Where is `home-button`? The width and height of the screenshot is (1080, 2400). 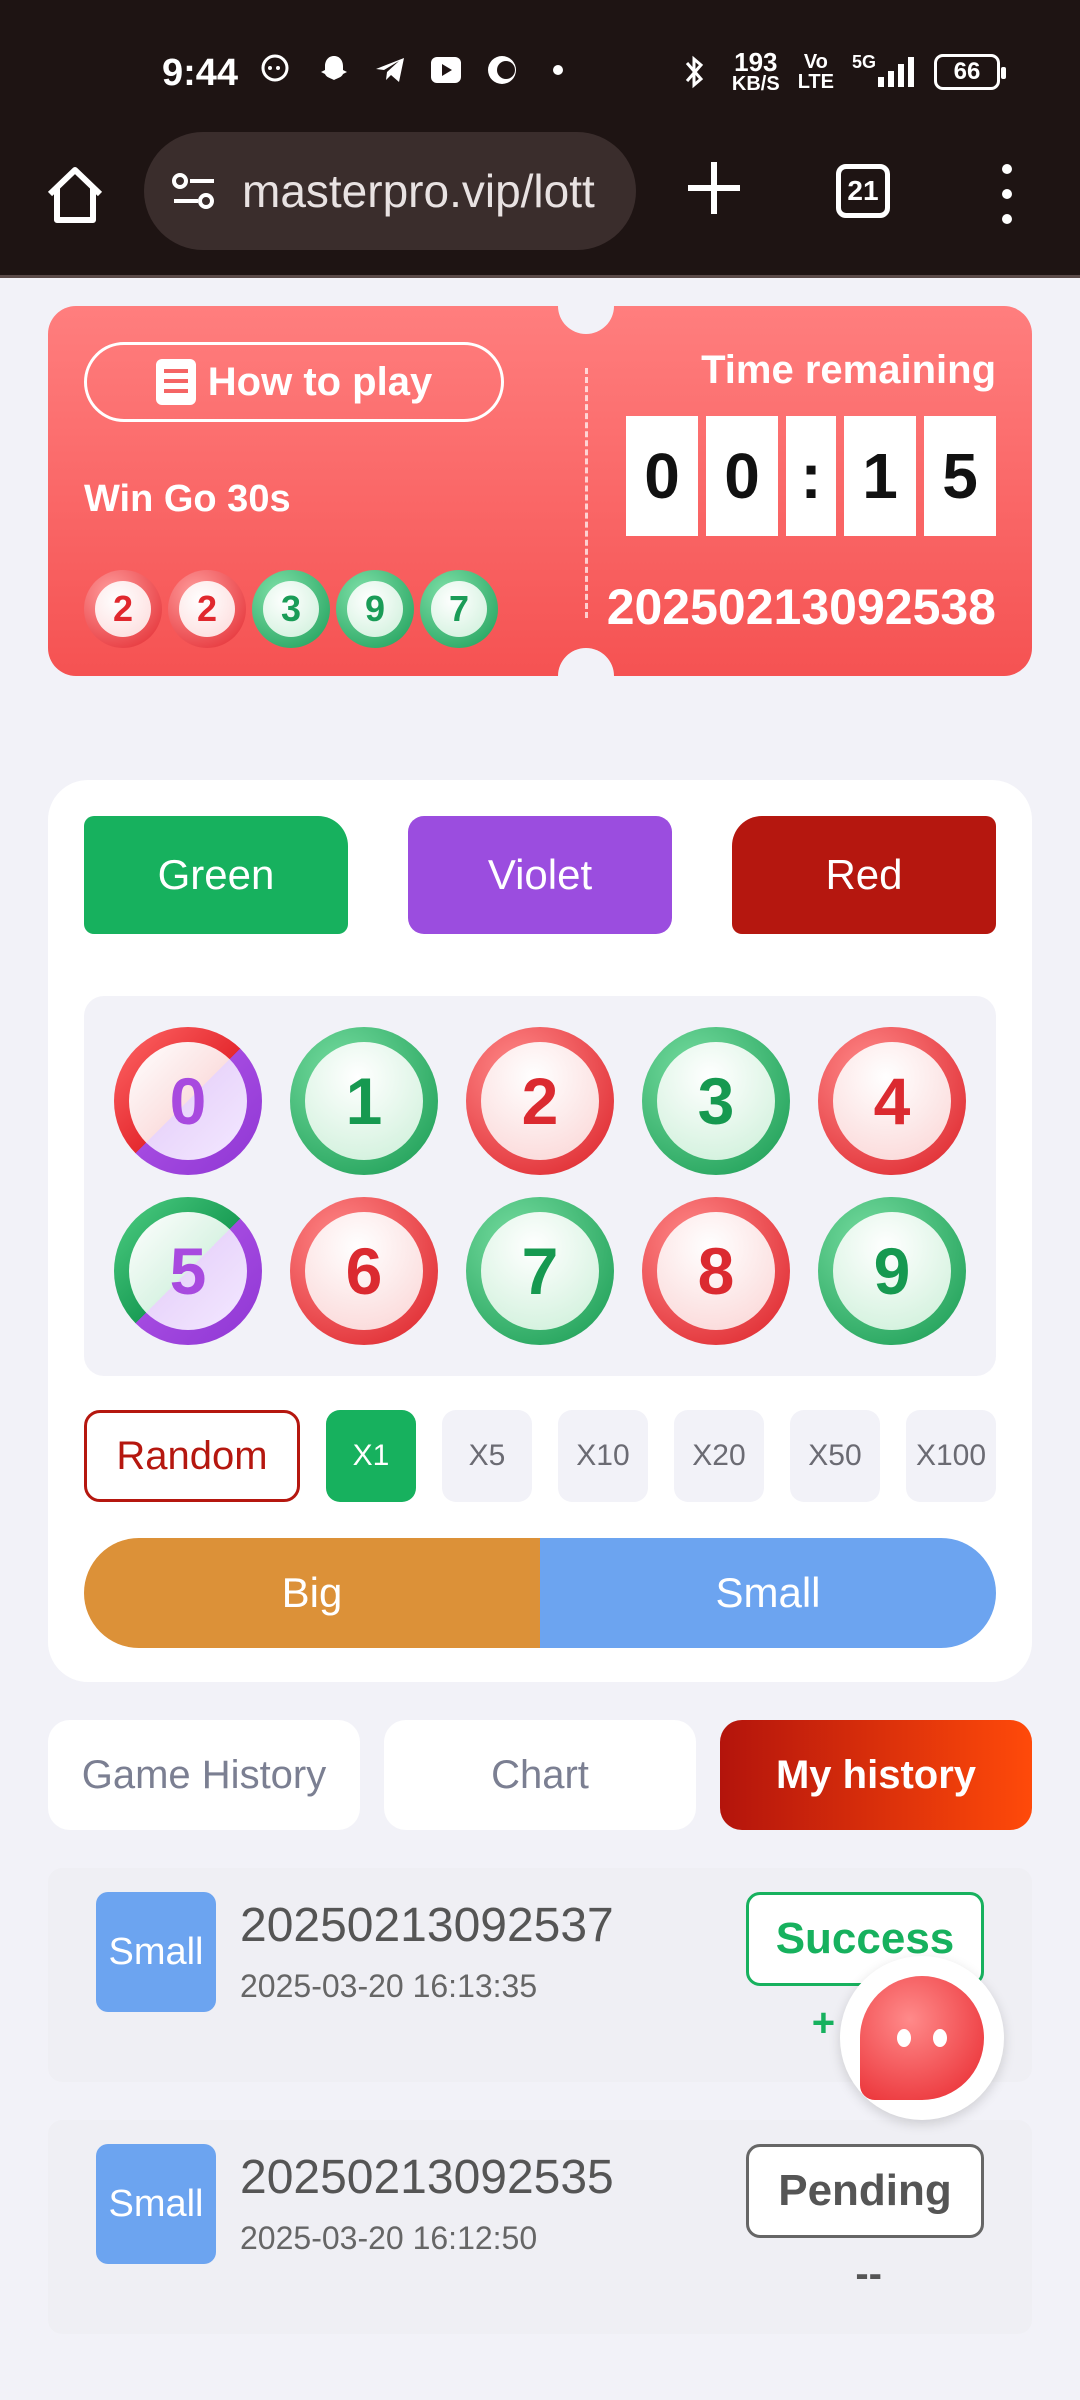
home-button is located at coordinates (75, 195).